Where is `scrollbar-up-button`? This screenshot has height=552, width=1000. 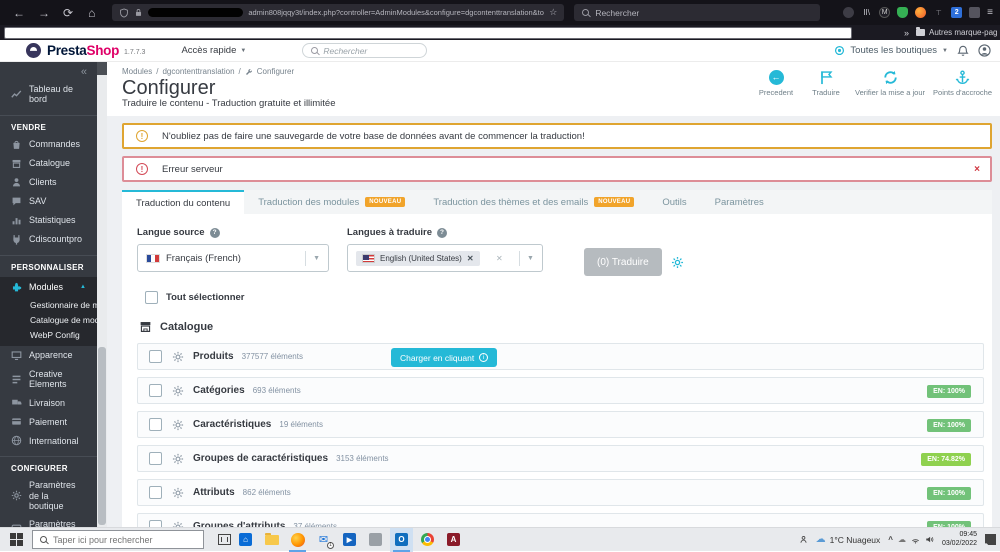
scrollbar-up-button is located at coordinates (102, 68).